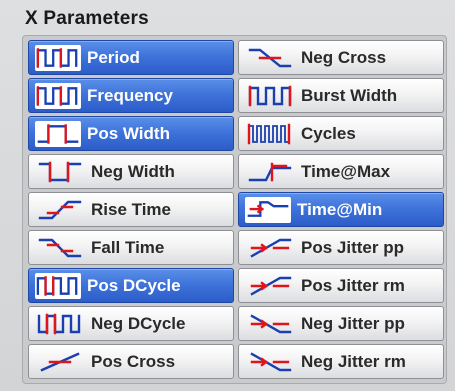 The image size is (455, 391). I want to click on neg-width-icon, so click(60, 172).